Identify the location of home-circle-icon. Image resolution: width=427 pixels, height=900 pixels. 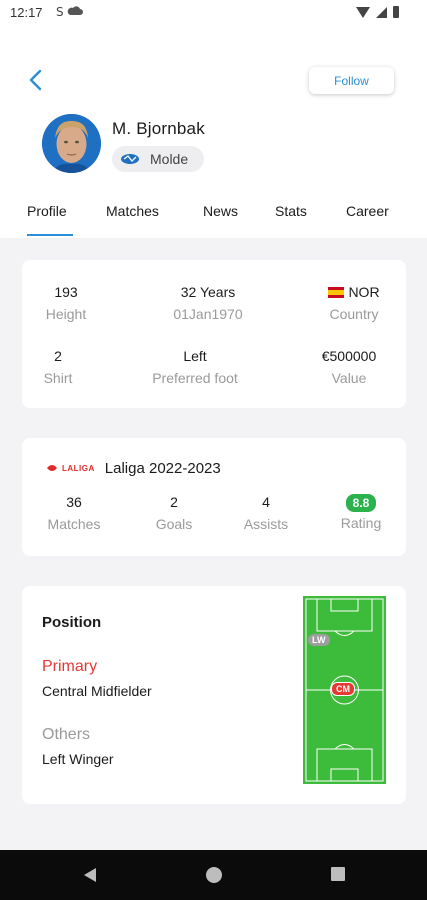
(214, 875).